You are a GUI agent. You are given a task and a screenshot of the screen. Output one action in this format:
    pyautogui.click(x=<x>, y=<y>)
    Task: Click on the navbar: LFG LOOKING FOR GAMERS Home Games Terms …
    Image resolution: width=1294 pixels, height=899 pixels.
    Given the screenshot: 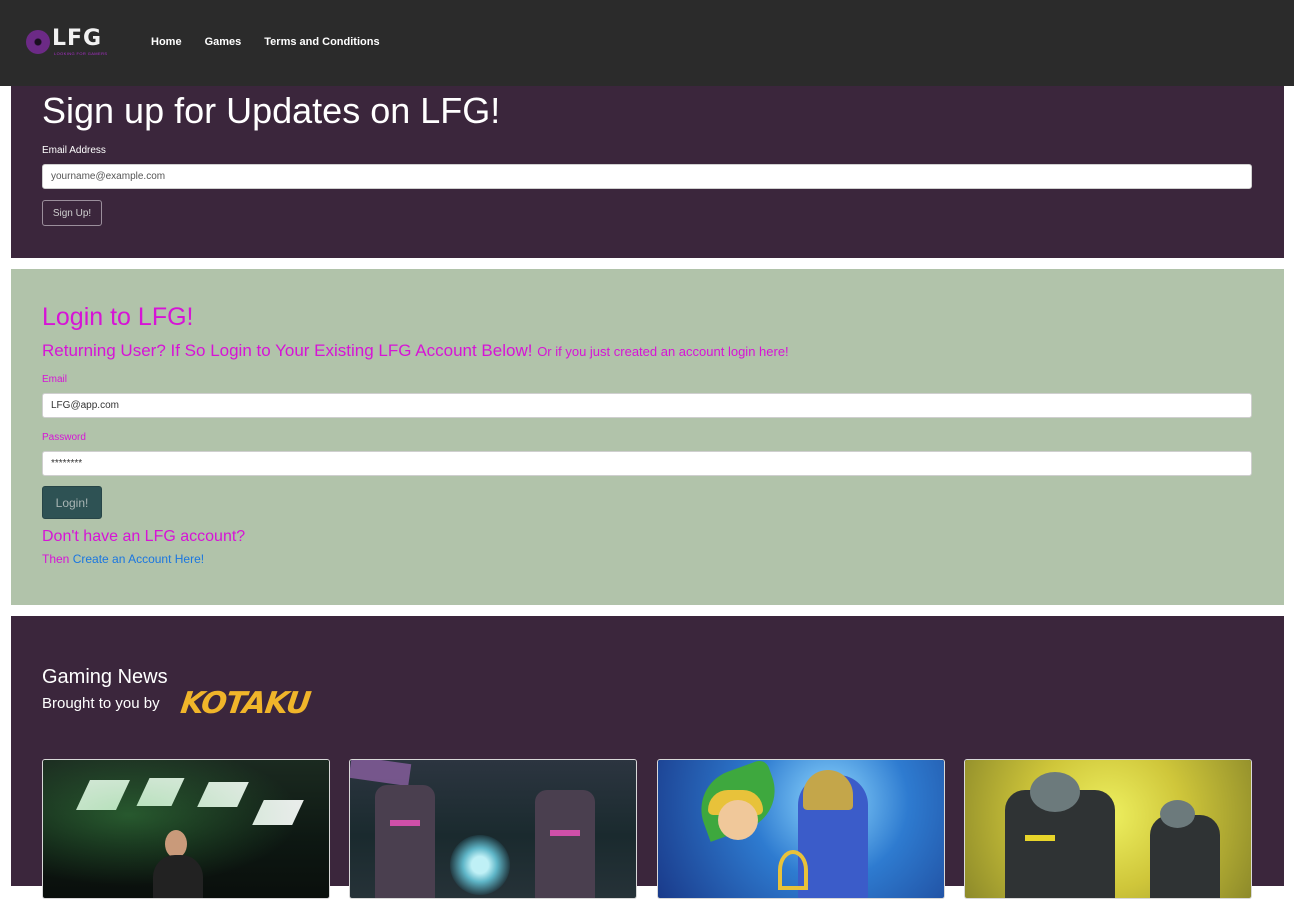 What is the action you would take?
    pyautogui.click(x=647, y=43)
    